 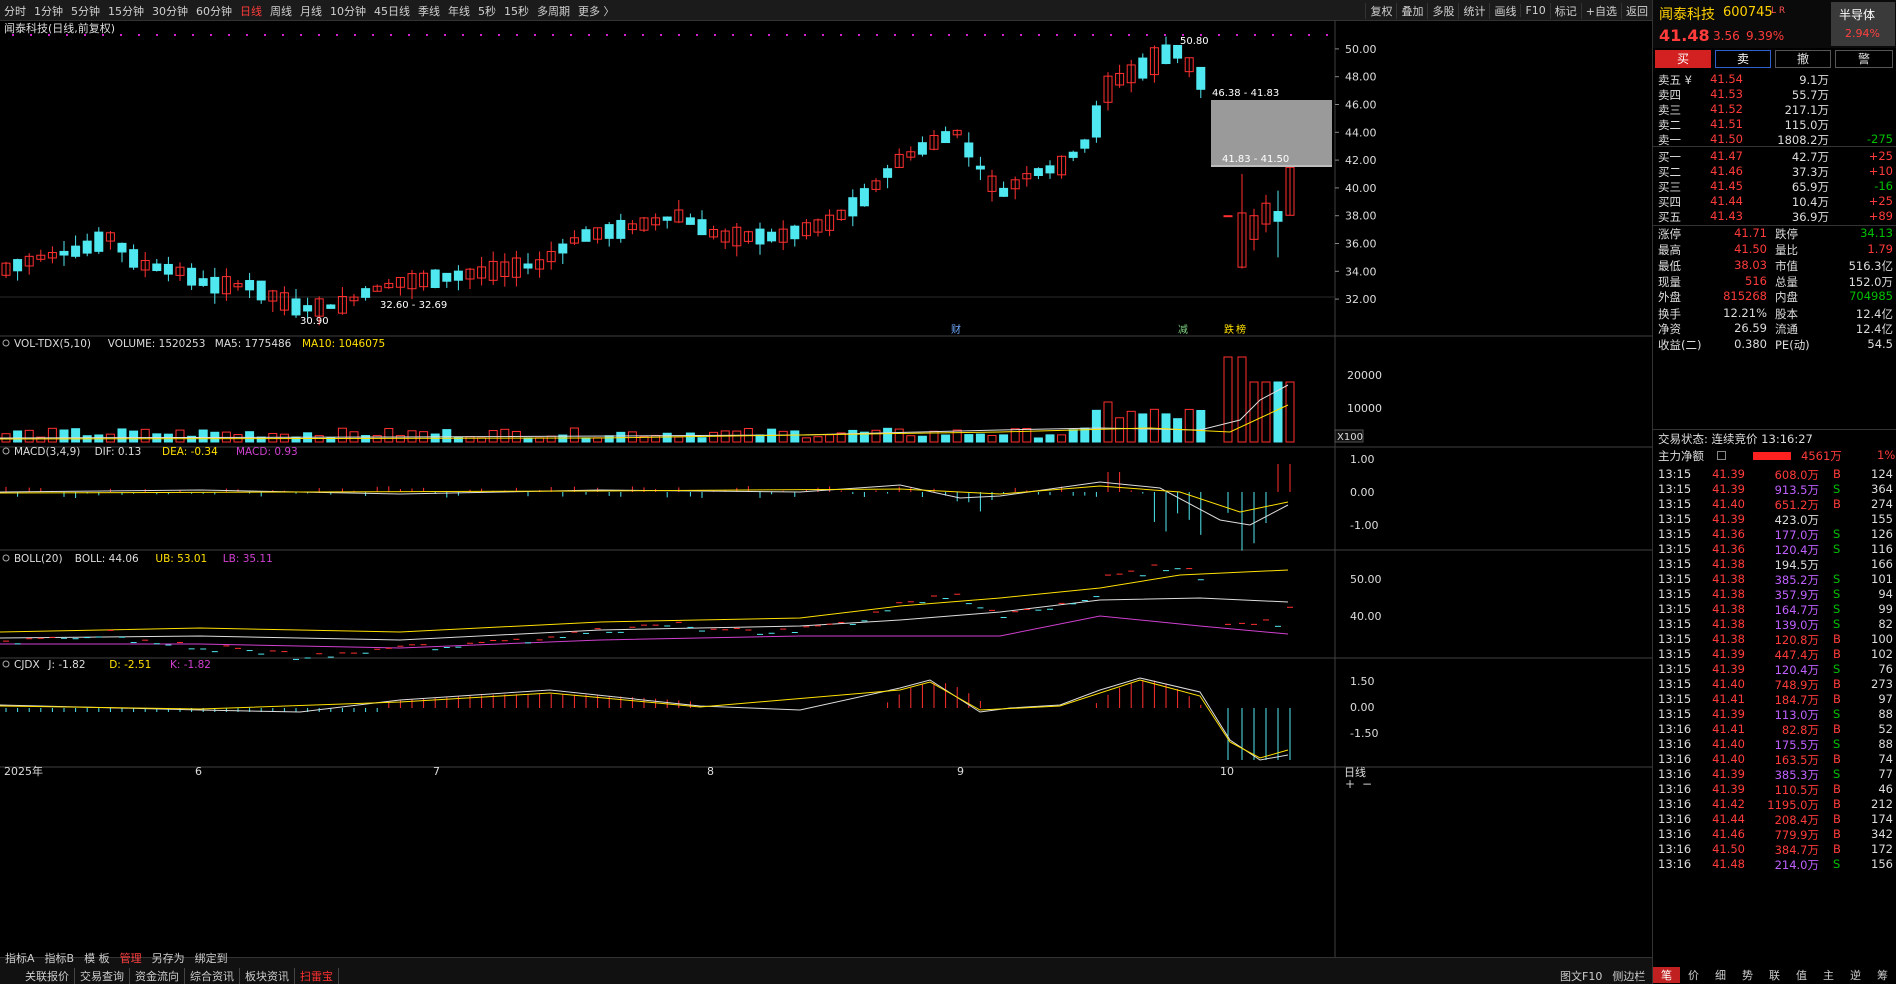 What do you see at coordinates (1693, 975) in the screenshot?
I see `side-tab-1: 价` at bounding box center [1693, 975].